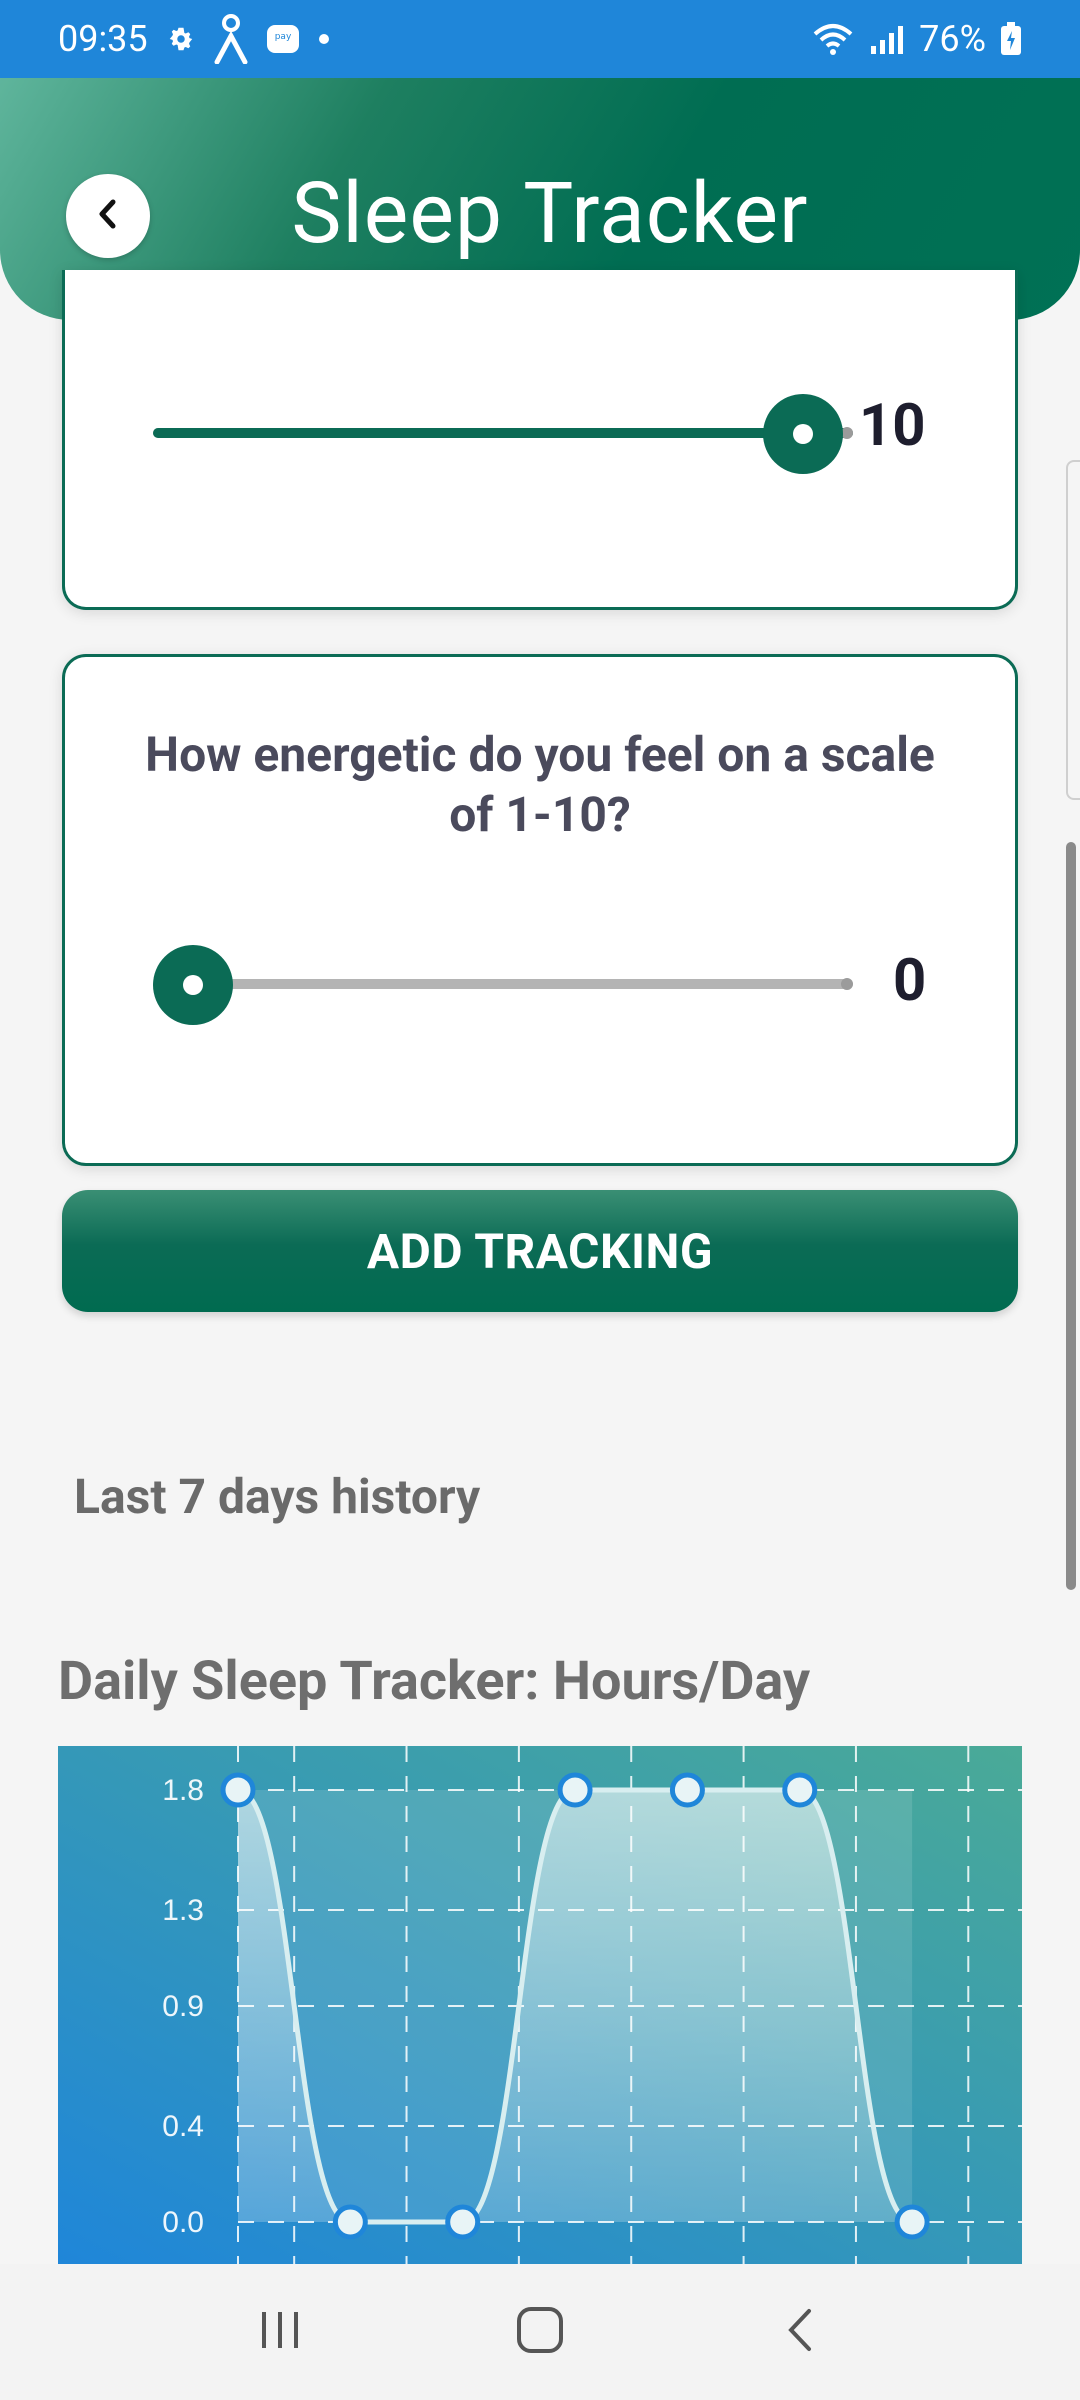  Describe the element at coordinates (1011, 39) in the screenshot. I see `battery-icon` at that location.